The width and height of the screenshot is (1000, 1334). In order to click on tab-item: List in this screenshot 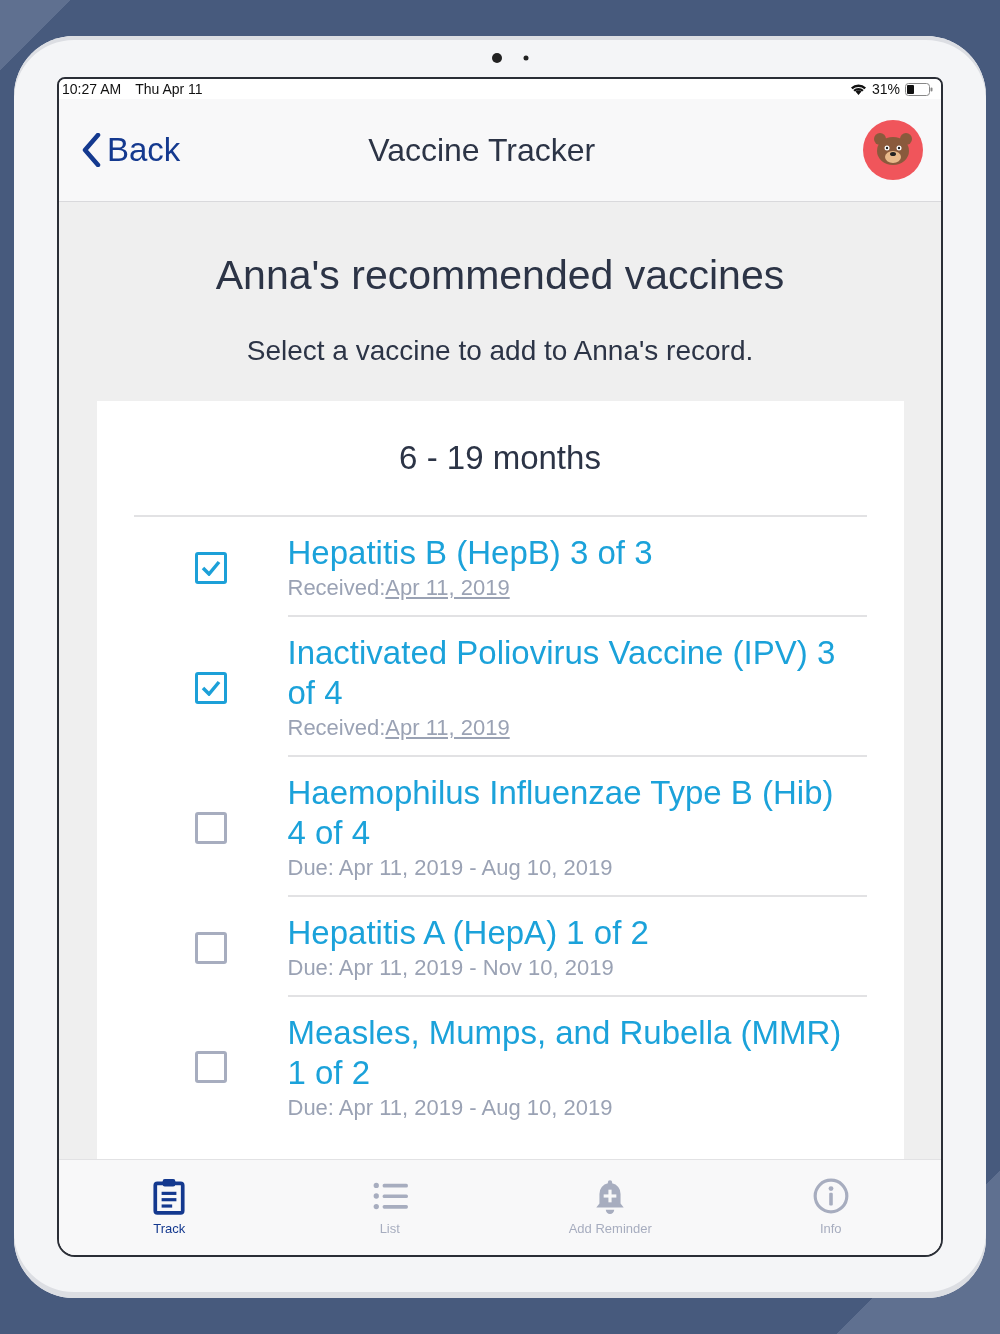, I will do `click(389, 1207)`.